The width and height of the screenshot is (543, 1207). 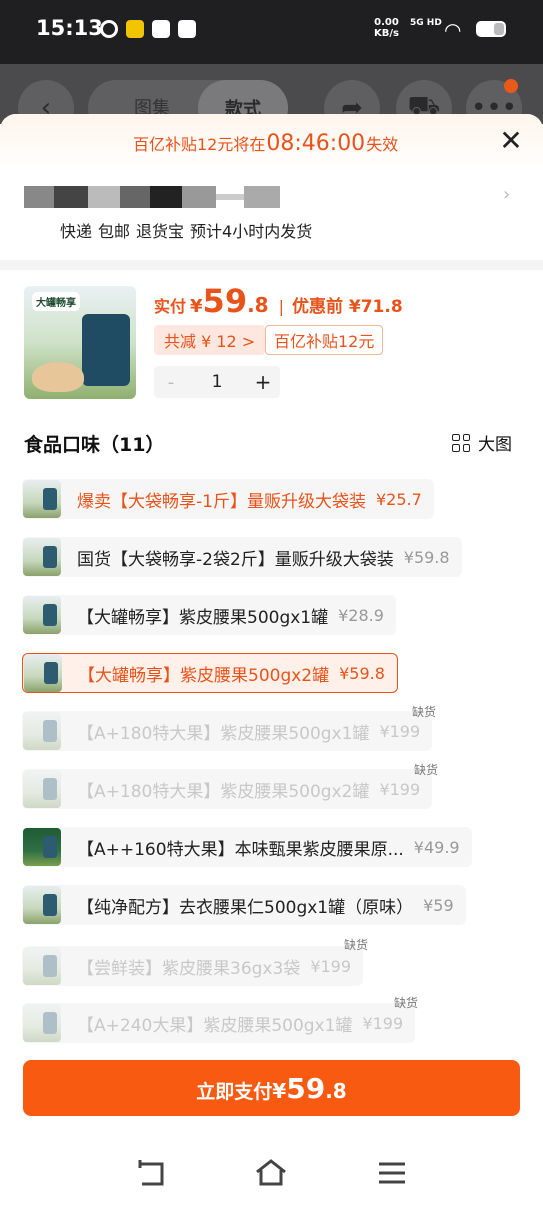 I want to click on quantity-value: 1, so click(x=217, y=382).